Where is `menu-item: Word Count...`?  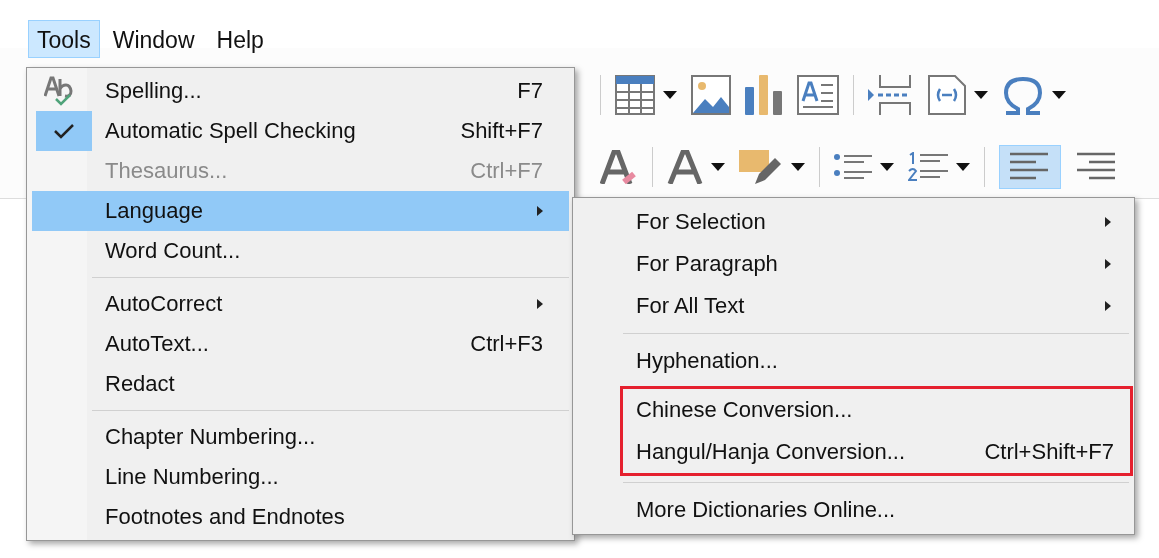
menu-item: Word Count... is located at coordinates (300, 251).